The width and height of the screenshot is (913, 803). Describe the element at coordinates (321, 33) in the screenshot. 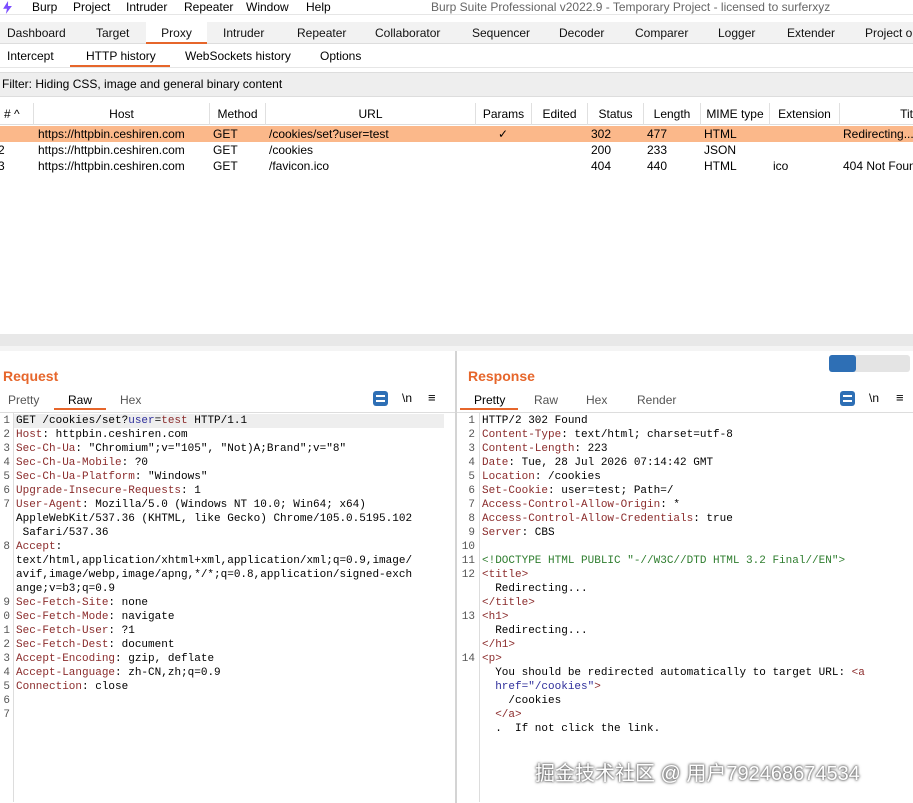

I see `tab-repeater: Repeater` at that location.